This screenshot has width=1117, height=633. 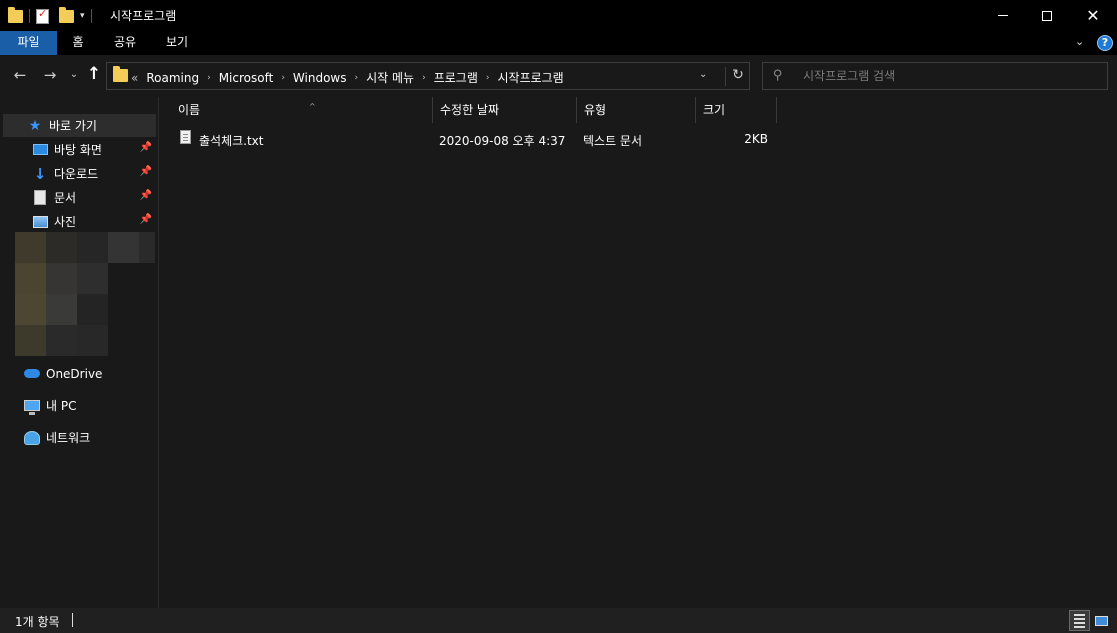 I want to click on status-separator, so click(x=72, y=620).